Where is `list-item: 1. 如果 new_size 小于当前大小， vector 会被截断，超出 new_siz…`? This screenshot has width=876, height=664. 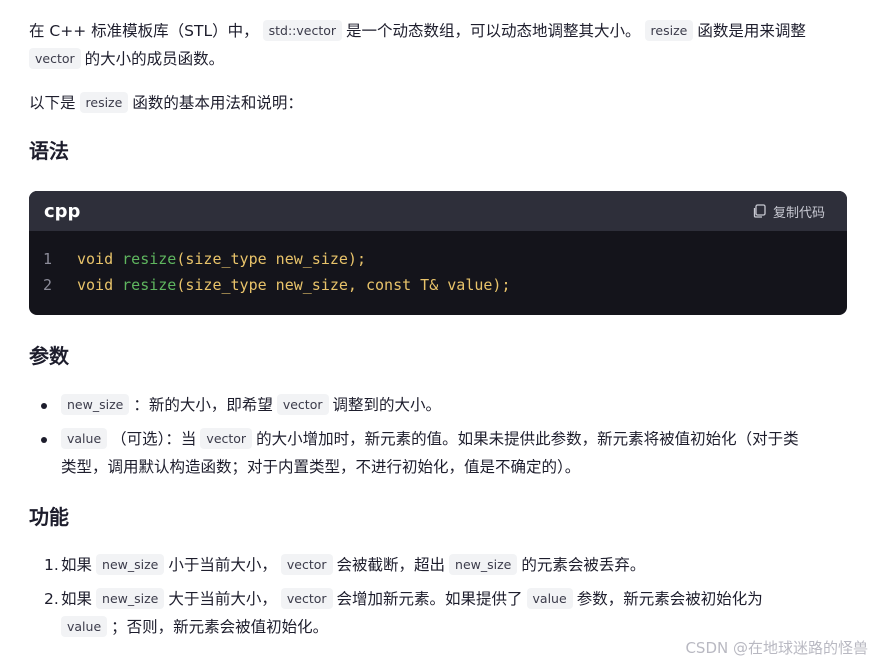
list-item: 1. 如果 new_size 小于当前大小， vector 会被截断，超出 new_siz… is located at coordinates (438, 565).